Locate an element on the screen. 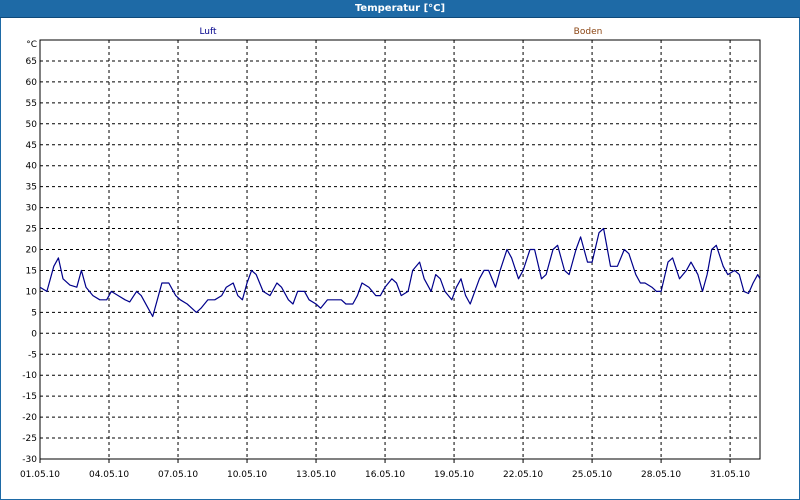  y-tick-label: 45 is located at coordinates (31, 146).